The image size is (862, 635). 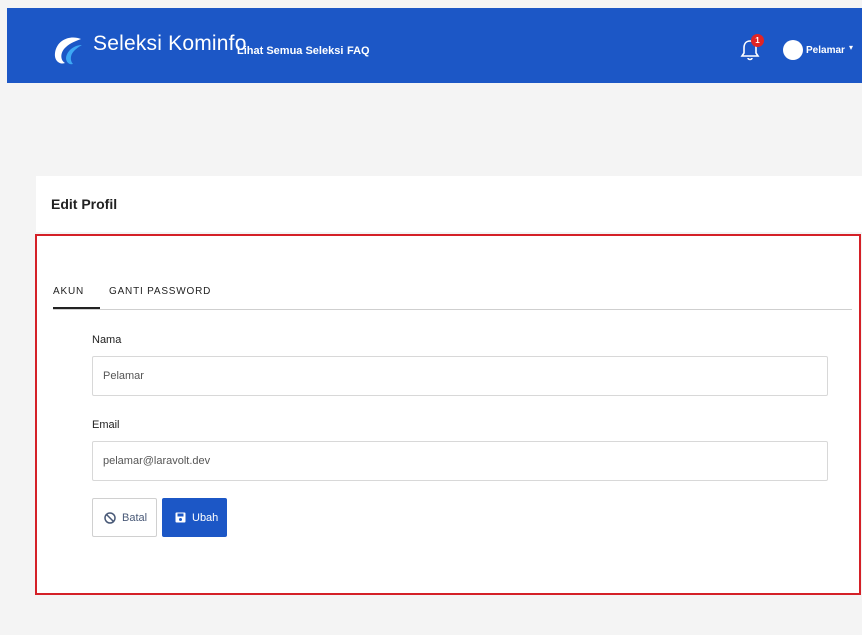 What do you see at coordinates (180, 517) in the screenshot?
I see `floppy-disk-icon` at bounding box center [180, 517].